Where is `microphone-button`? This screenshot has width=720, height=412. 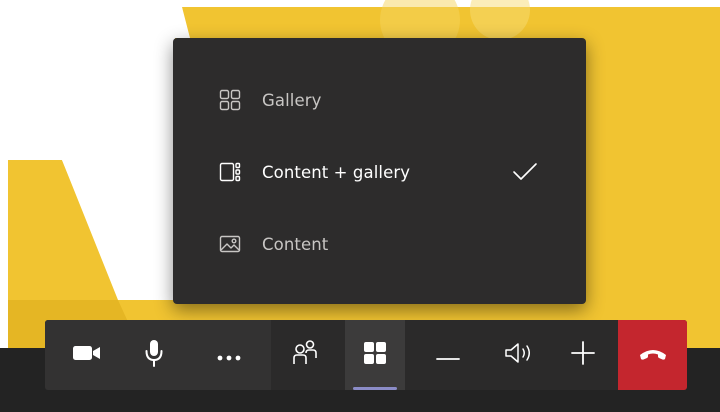
microphone-button is located at coordinates (154, 355).